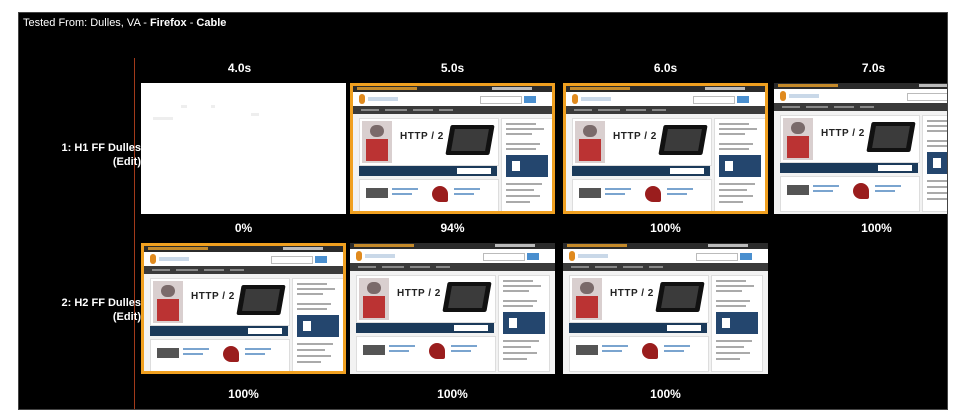 Image resolution: width=956 pixels, height=414 pixels. Describe the element at coordinates (665, 68) in the screenshot. I see `time-label: 6.0s` at that location.